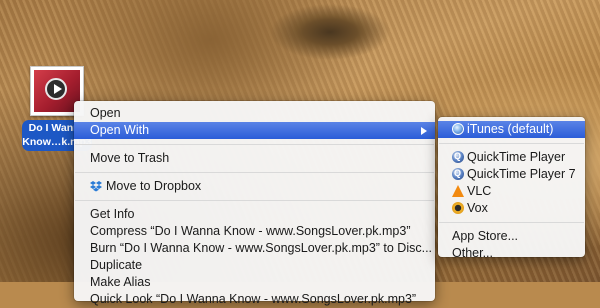  What do you see at coordinates (479, 191) in the screenshot?
I see `submenu-item-vlc-label: VLC` at bounding box center [479, 191].